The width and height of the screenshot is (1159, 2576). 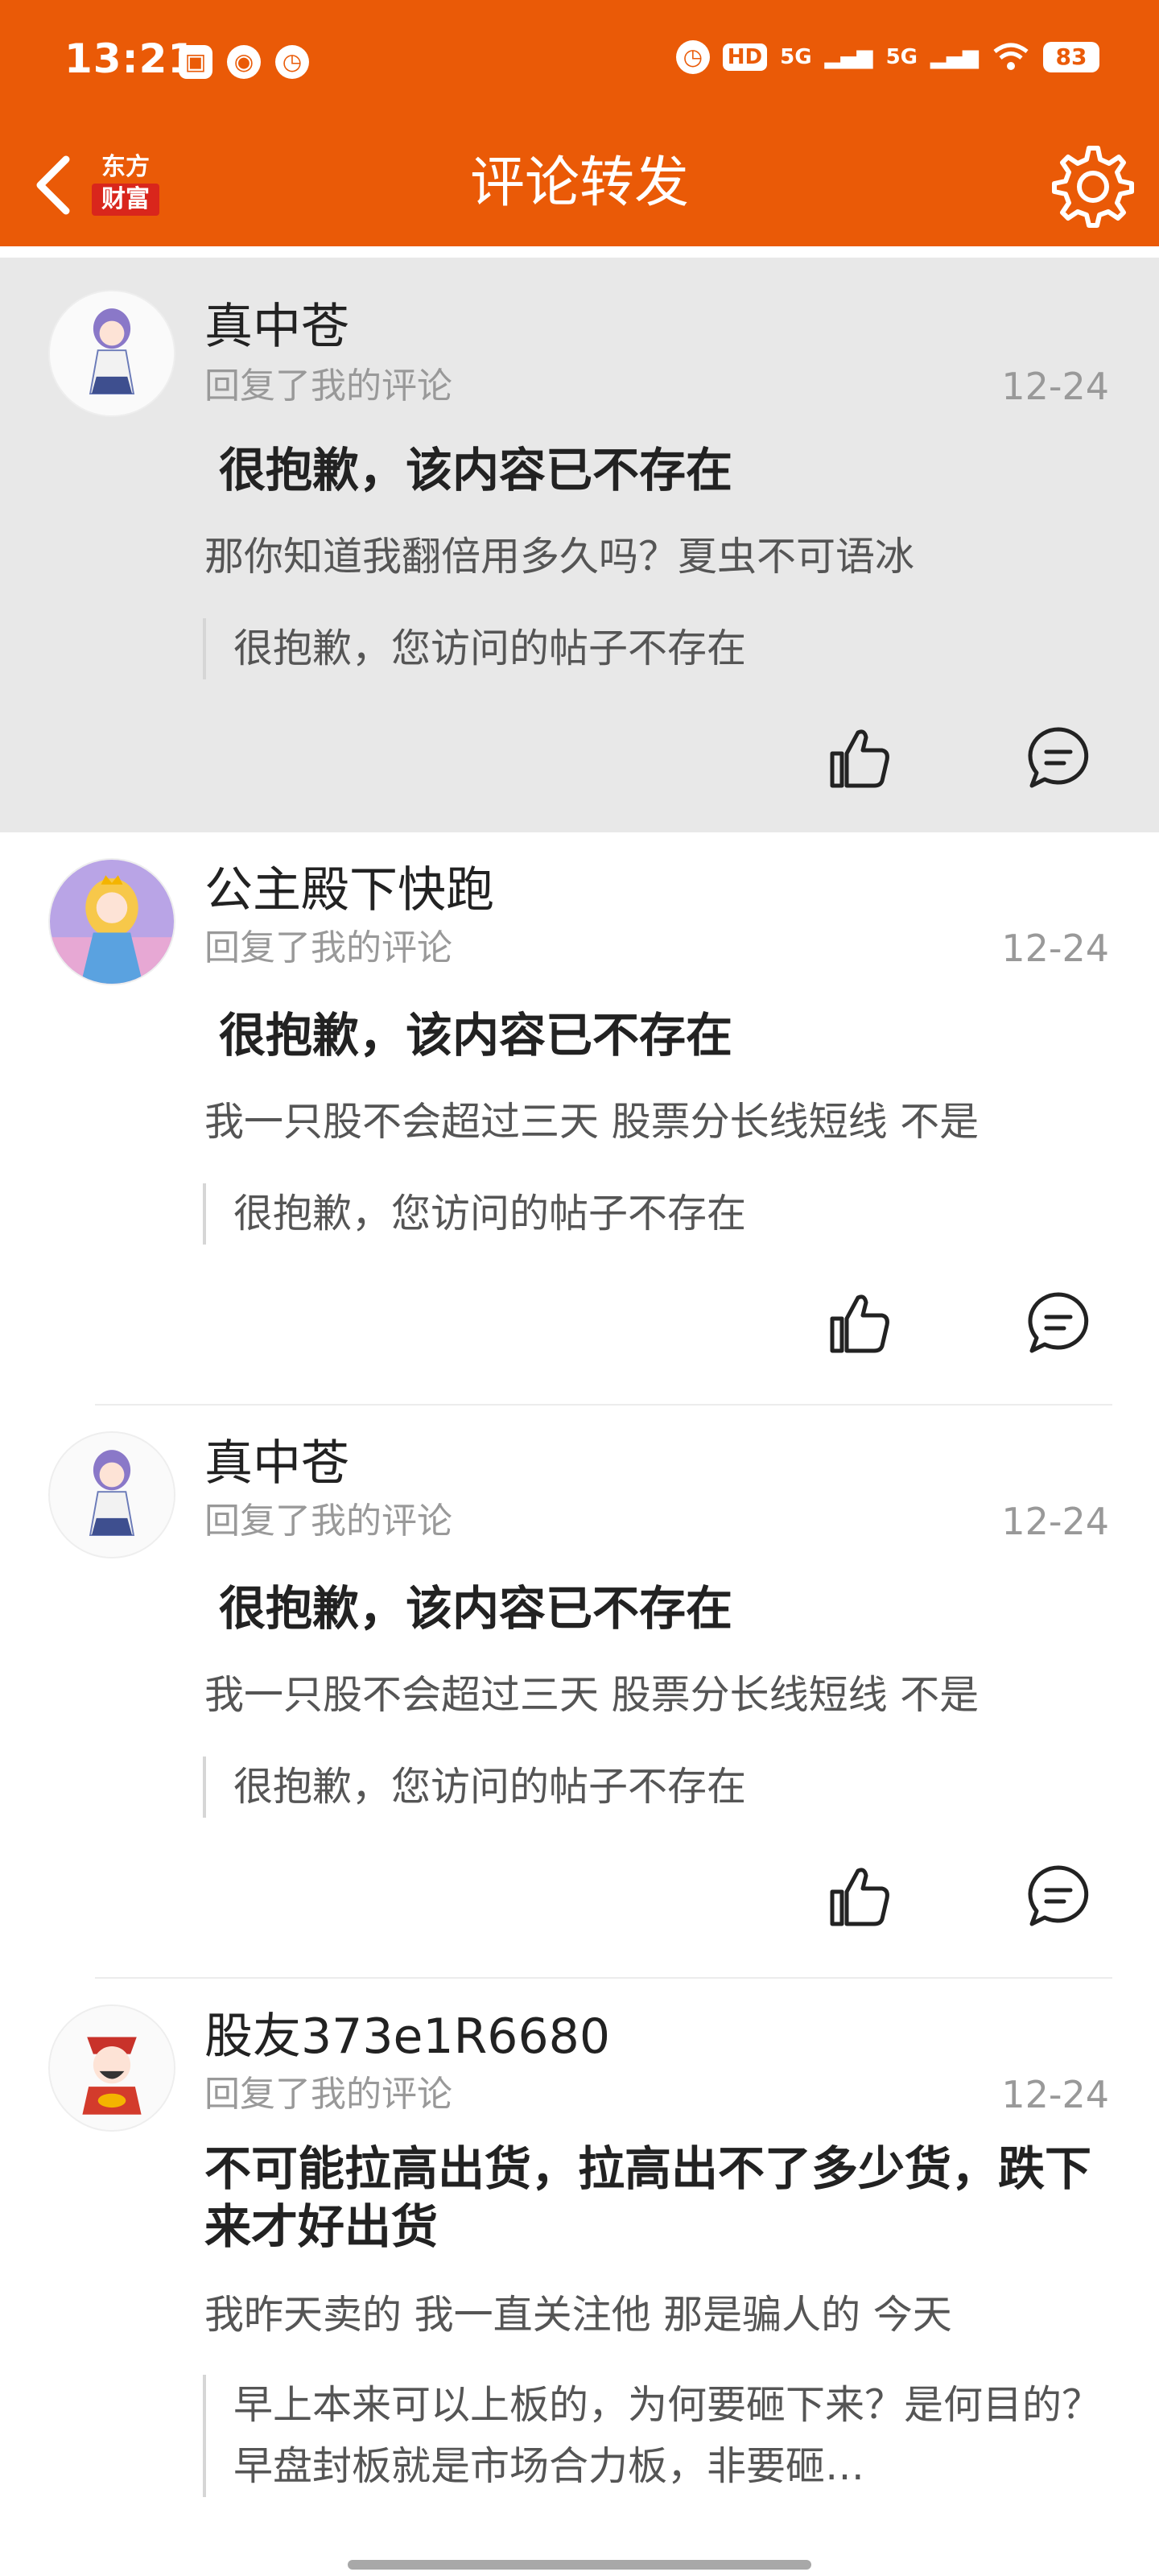 What do you see at coordinates (579, 64) in the screenshot?
I see `status-bar: 13:21 ▣ ◉ ◷ ◷ HD 5G ▂▄▆ 5G ▂▄▆ 83` at bounding box center [579, 64].